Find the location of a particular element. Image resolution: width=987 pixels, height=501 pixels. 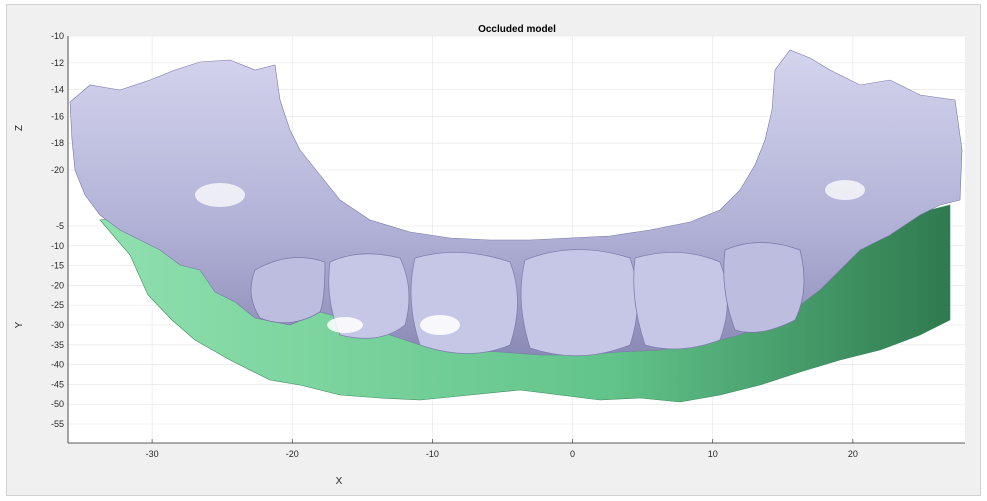

x-tick-label: 10 is located at coordinates (713, 454).